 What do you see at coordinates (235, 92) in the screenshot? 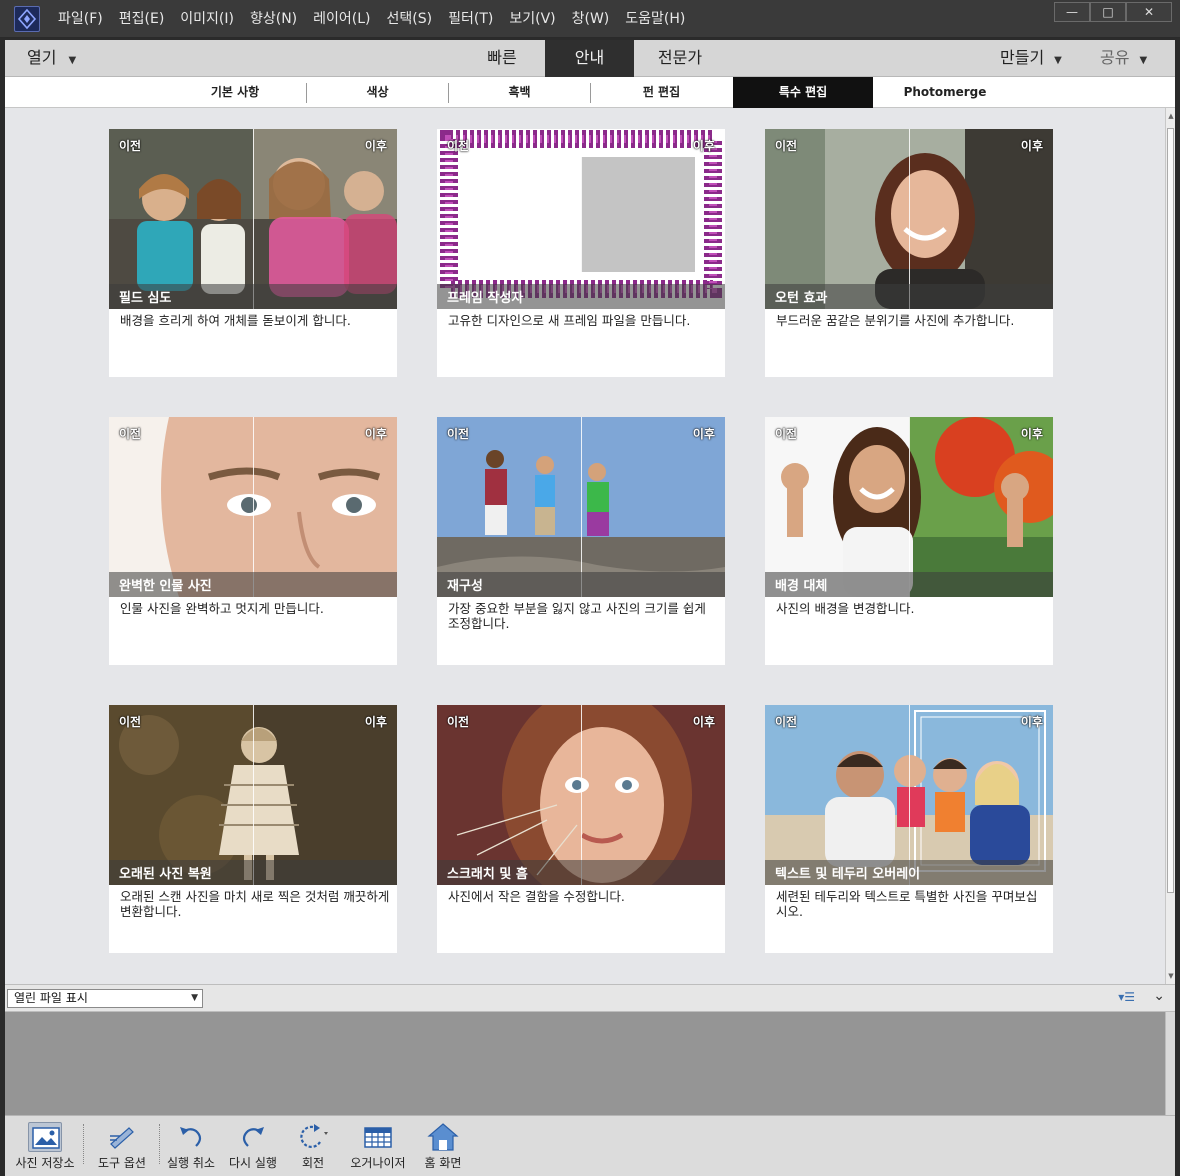
I see `subtab-basics: 기본 사항` at bounding box center [235, 92].